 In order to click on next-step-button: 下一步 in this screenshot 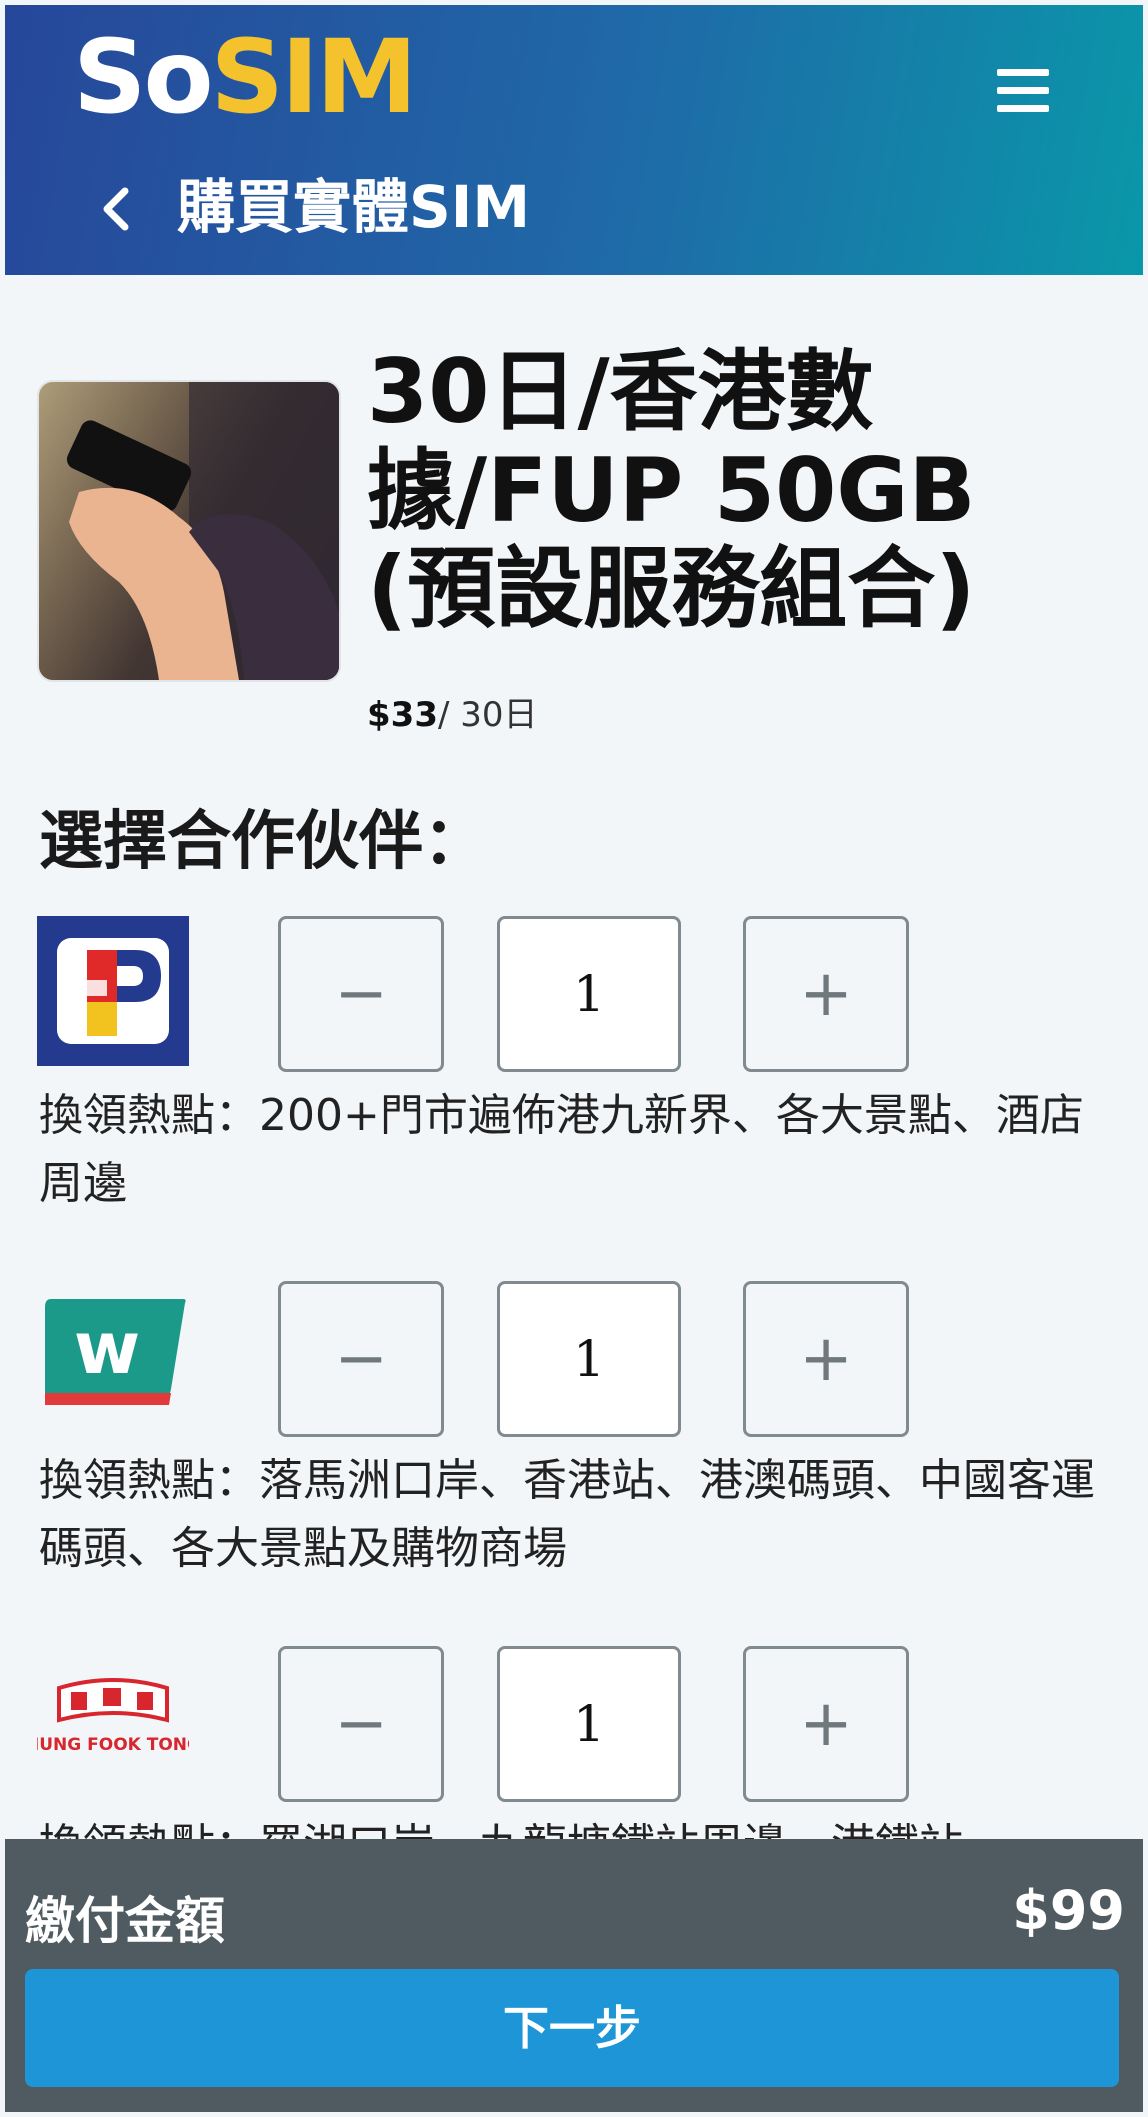, I will do `click(572, 2028)`.